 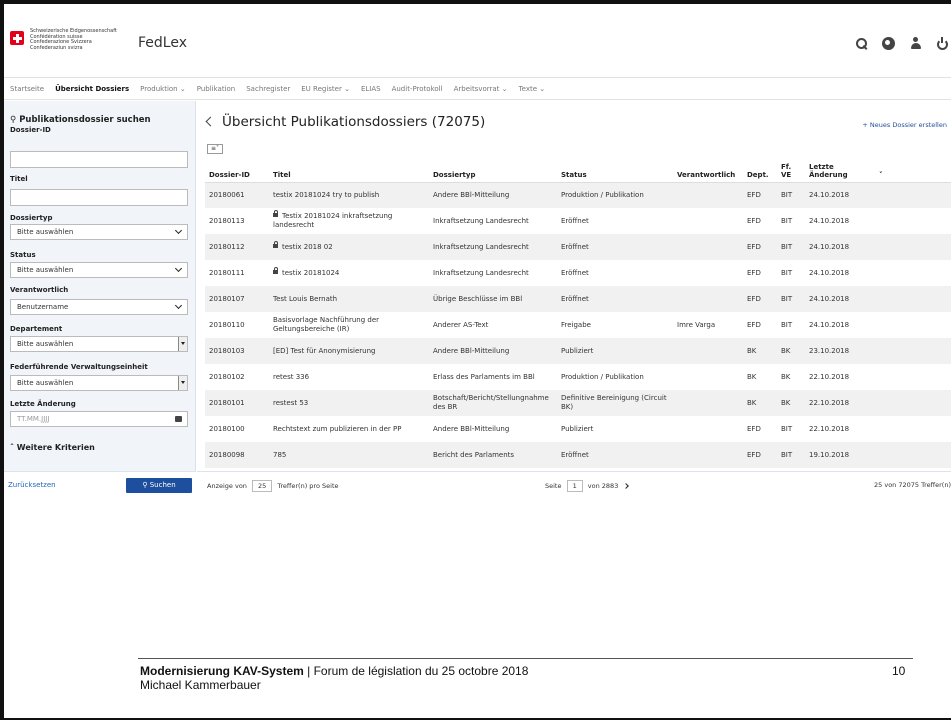 What do you see at coordinates (861, 43) in the screenshot?
I see `search-icon` at bounding box center [861, 43].